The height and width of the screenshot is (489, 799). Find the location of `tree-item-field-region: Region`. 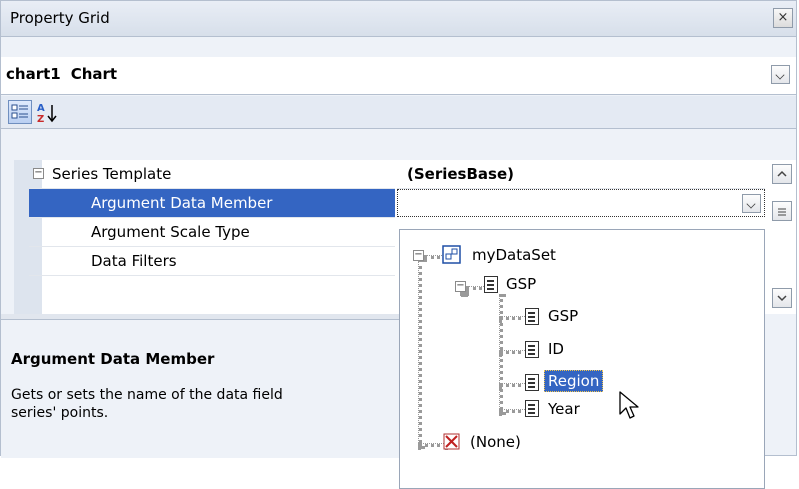

tree-item-field-region: Region is located at coordinates (574, 381).